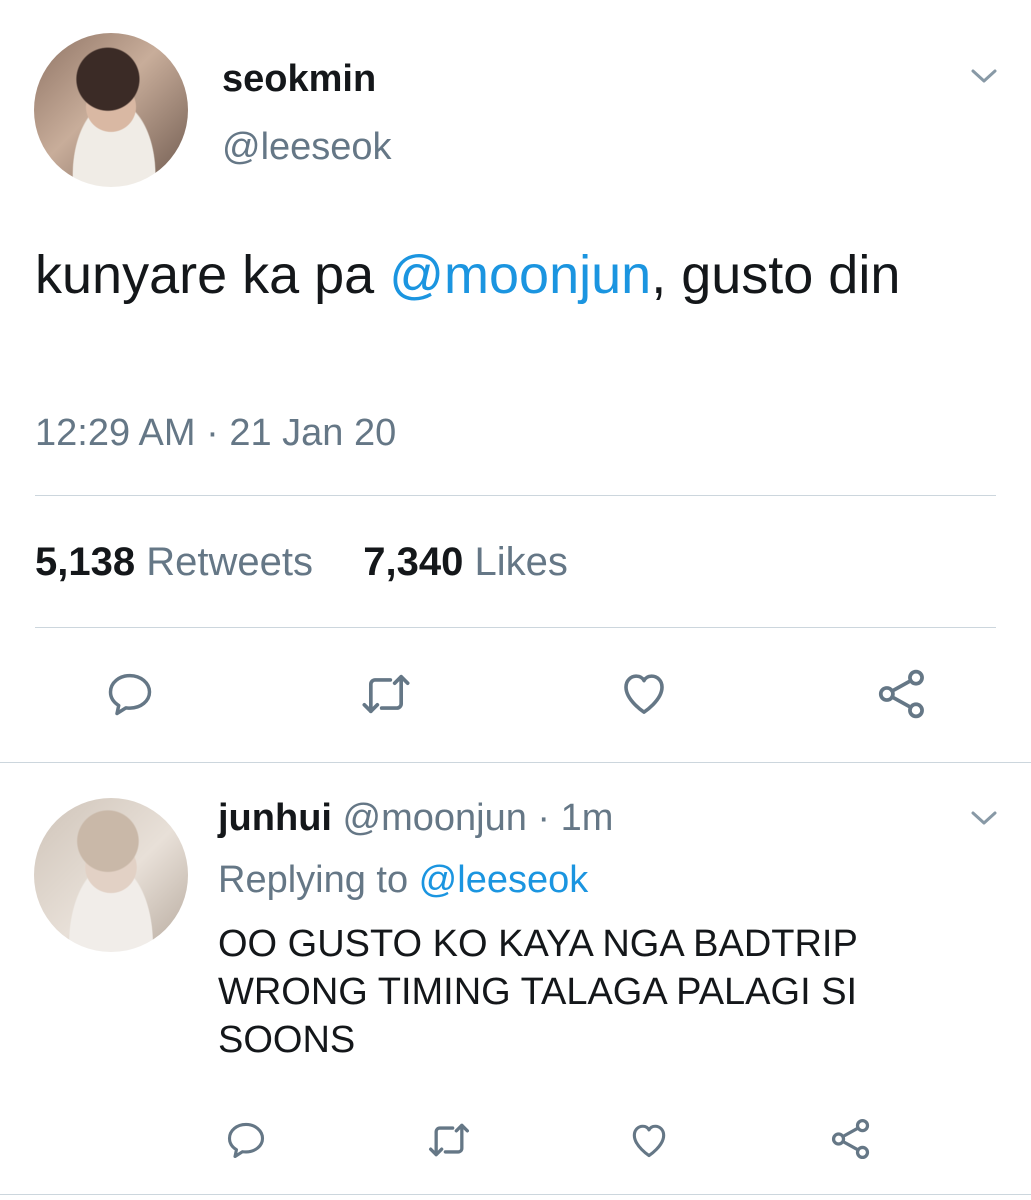  What do you see at coordinates (229, 562) in the screenshot?
I see `retweet-label: Retweets` at bounding box center [229, 562].